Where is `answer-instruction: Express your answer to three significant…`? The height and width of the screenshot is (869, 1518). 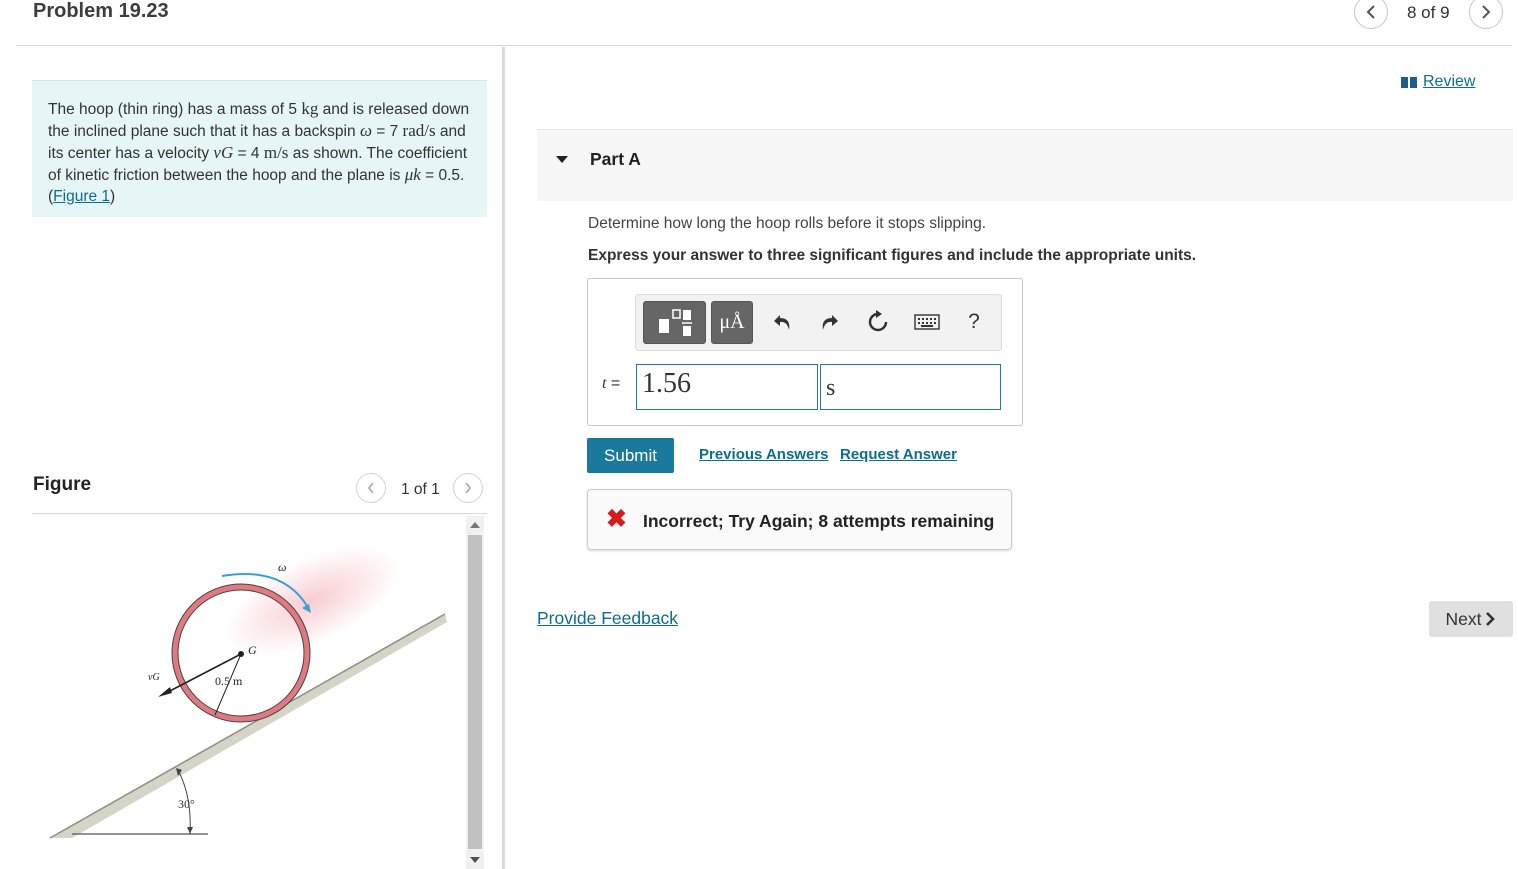
answer-instruction: Express your answer to three significant… is located at coordinates (892, 255).